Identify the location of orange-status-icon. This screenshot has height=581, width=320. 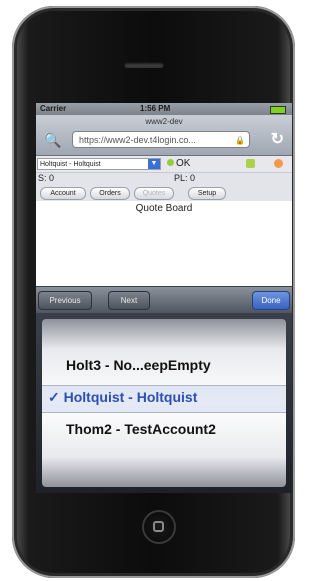
(278, 163).